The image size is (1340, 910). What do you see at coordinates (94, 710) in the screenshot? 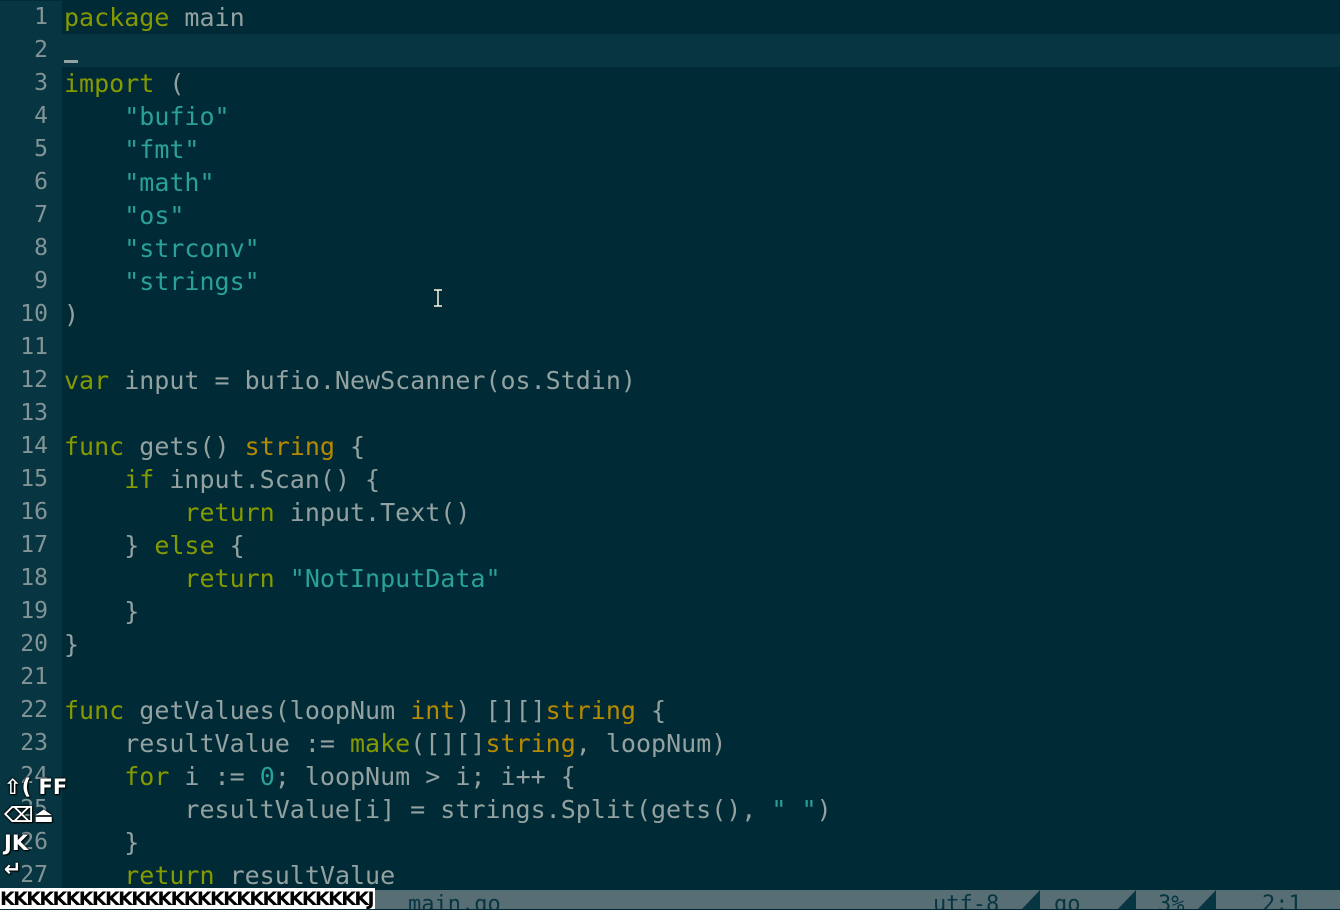
I see `code-token: func` at bounding box center [94, 710].